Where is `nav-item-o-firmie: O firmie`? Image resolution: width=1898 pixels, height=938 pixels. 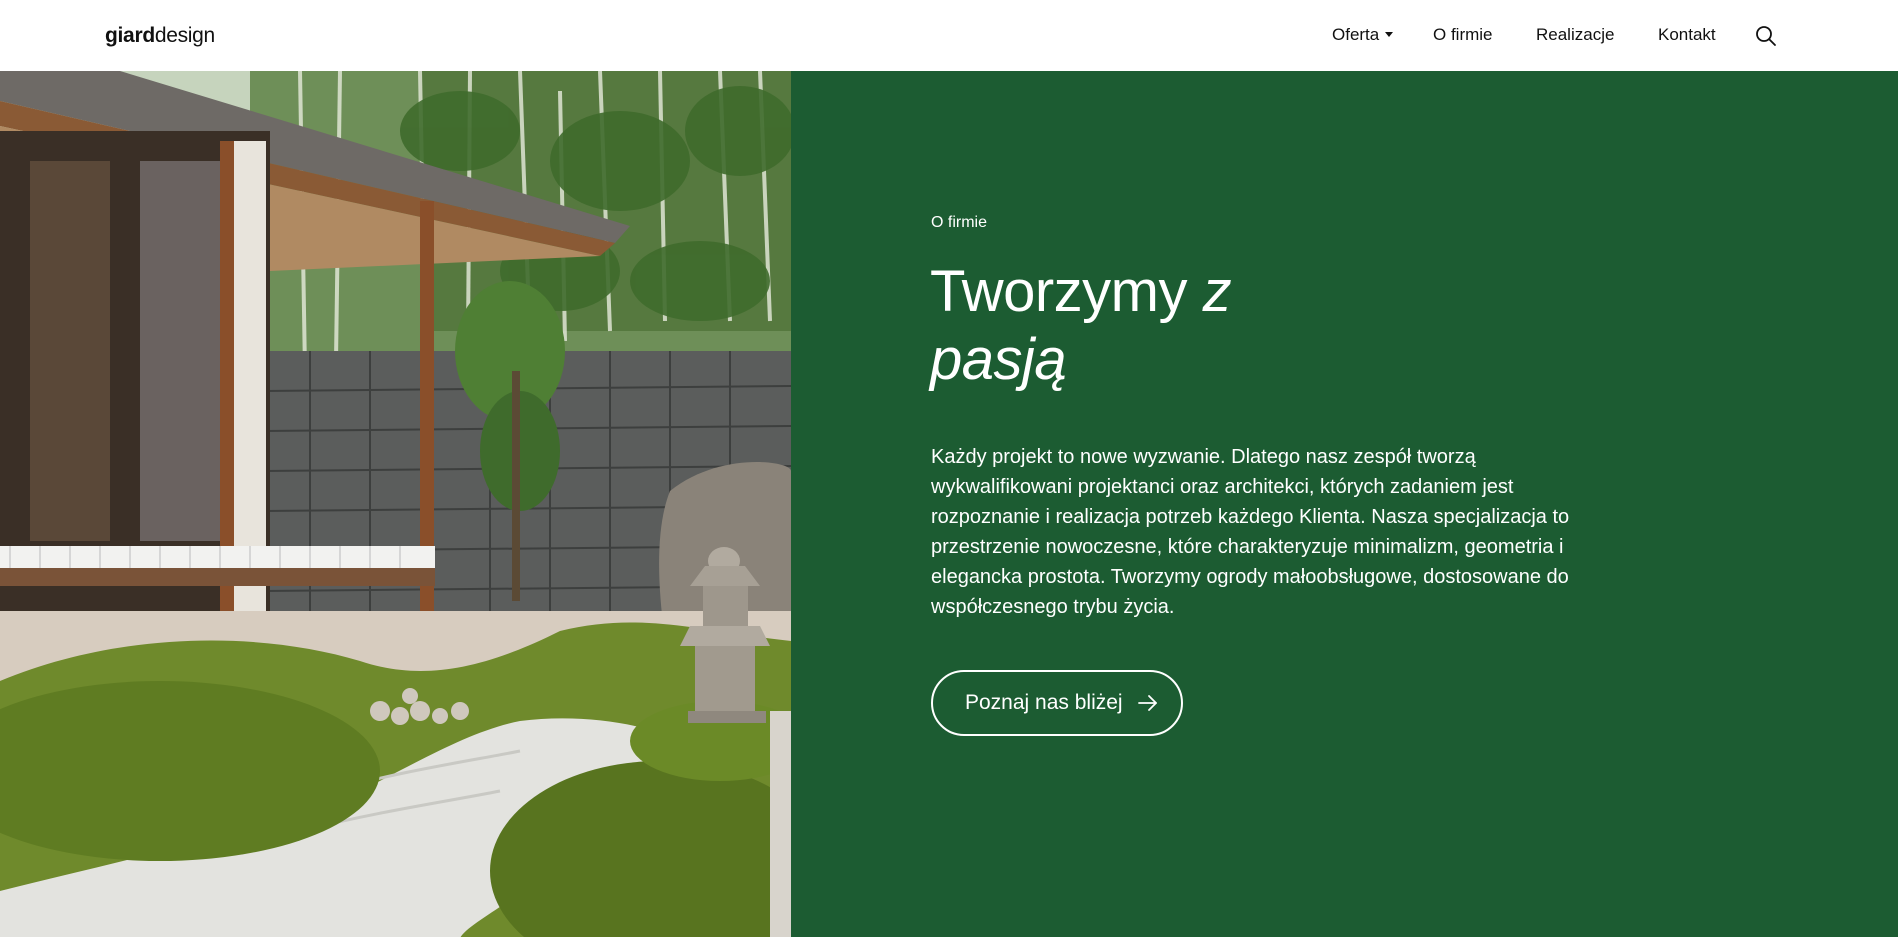
nav-item-o-firmie: O firmie is located at coordinates (1463, 35).